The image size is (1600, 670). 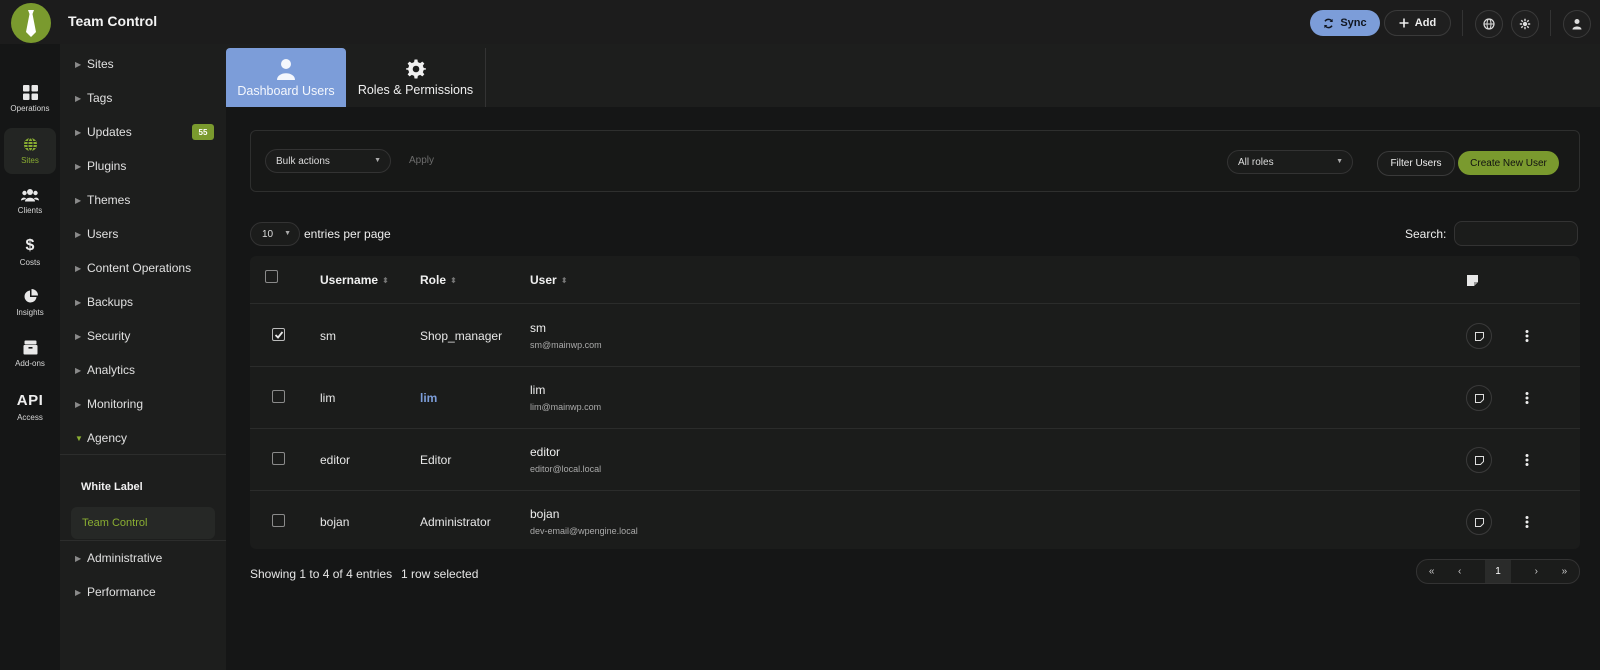 I want to click on pagination-prev: ‹, so click(x=1459, y=571).